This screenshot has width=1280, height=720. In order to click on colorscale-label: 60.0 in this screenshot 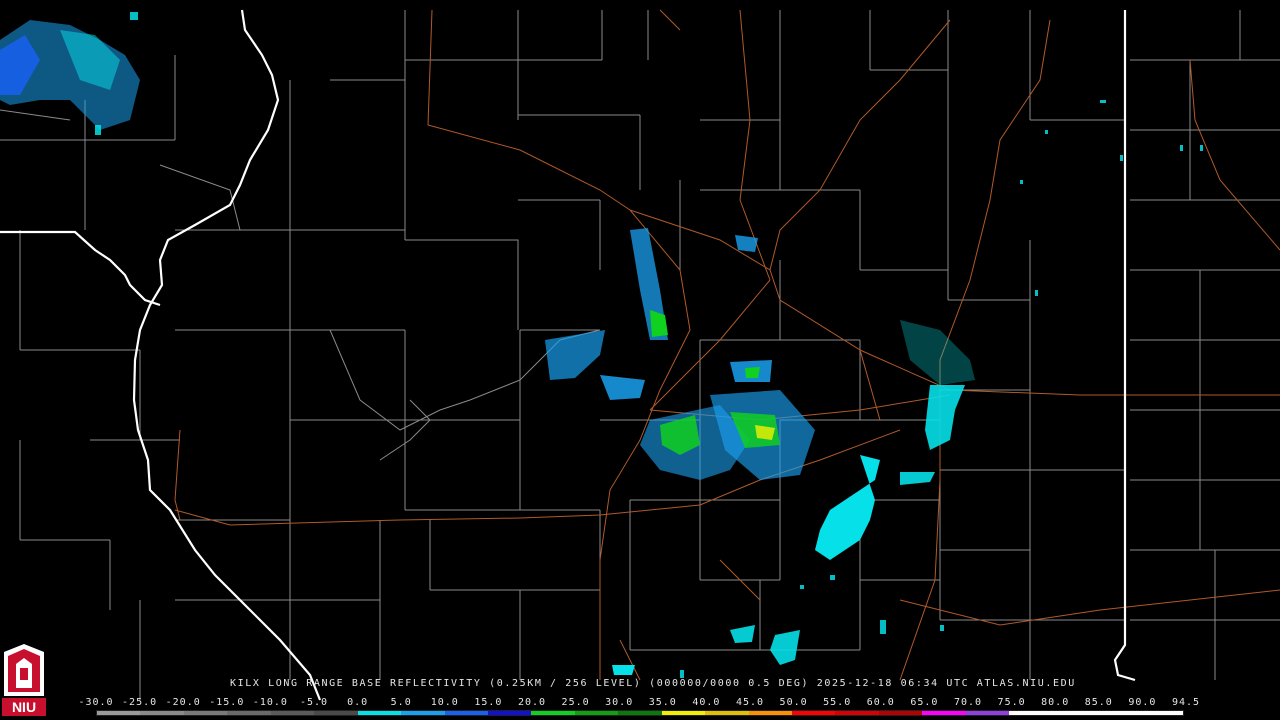, I will do `click(880, 702)`.